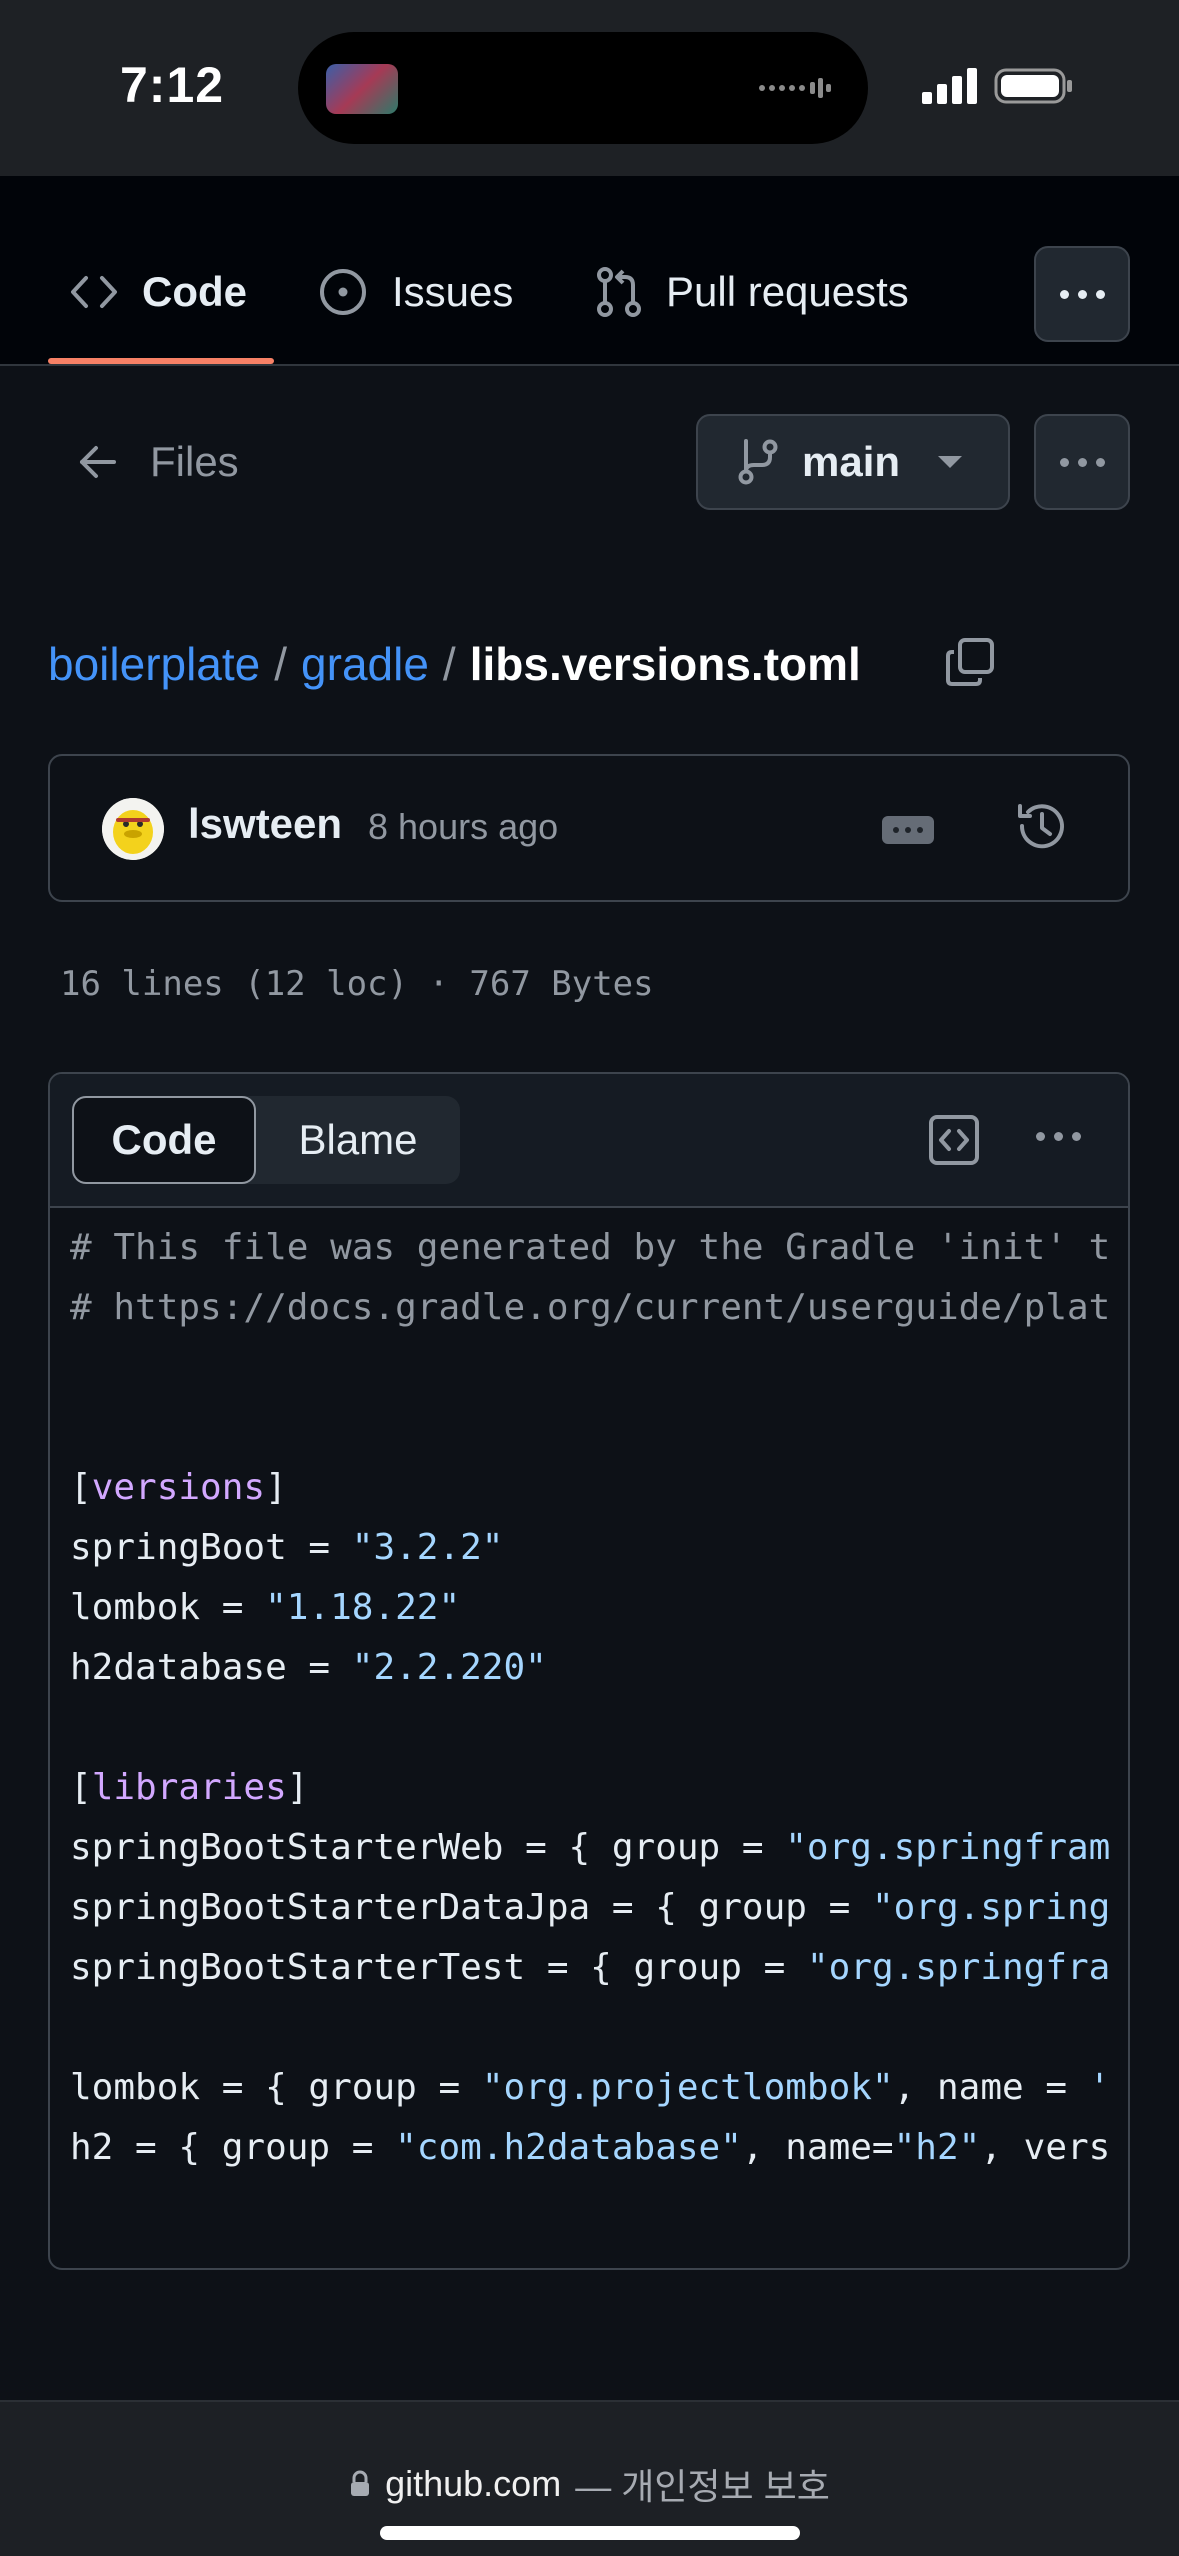  Describe the element at coordinates (161, 361) in the screenshot. I see `active-tab-indicator` at that location.